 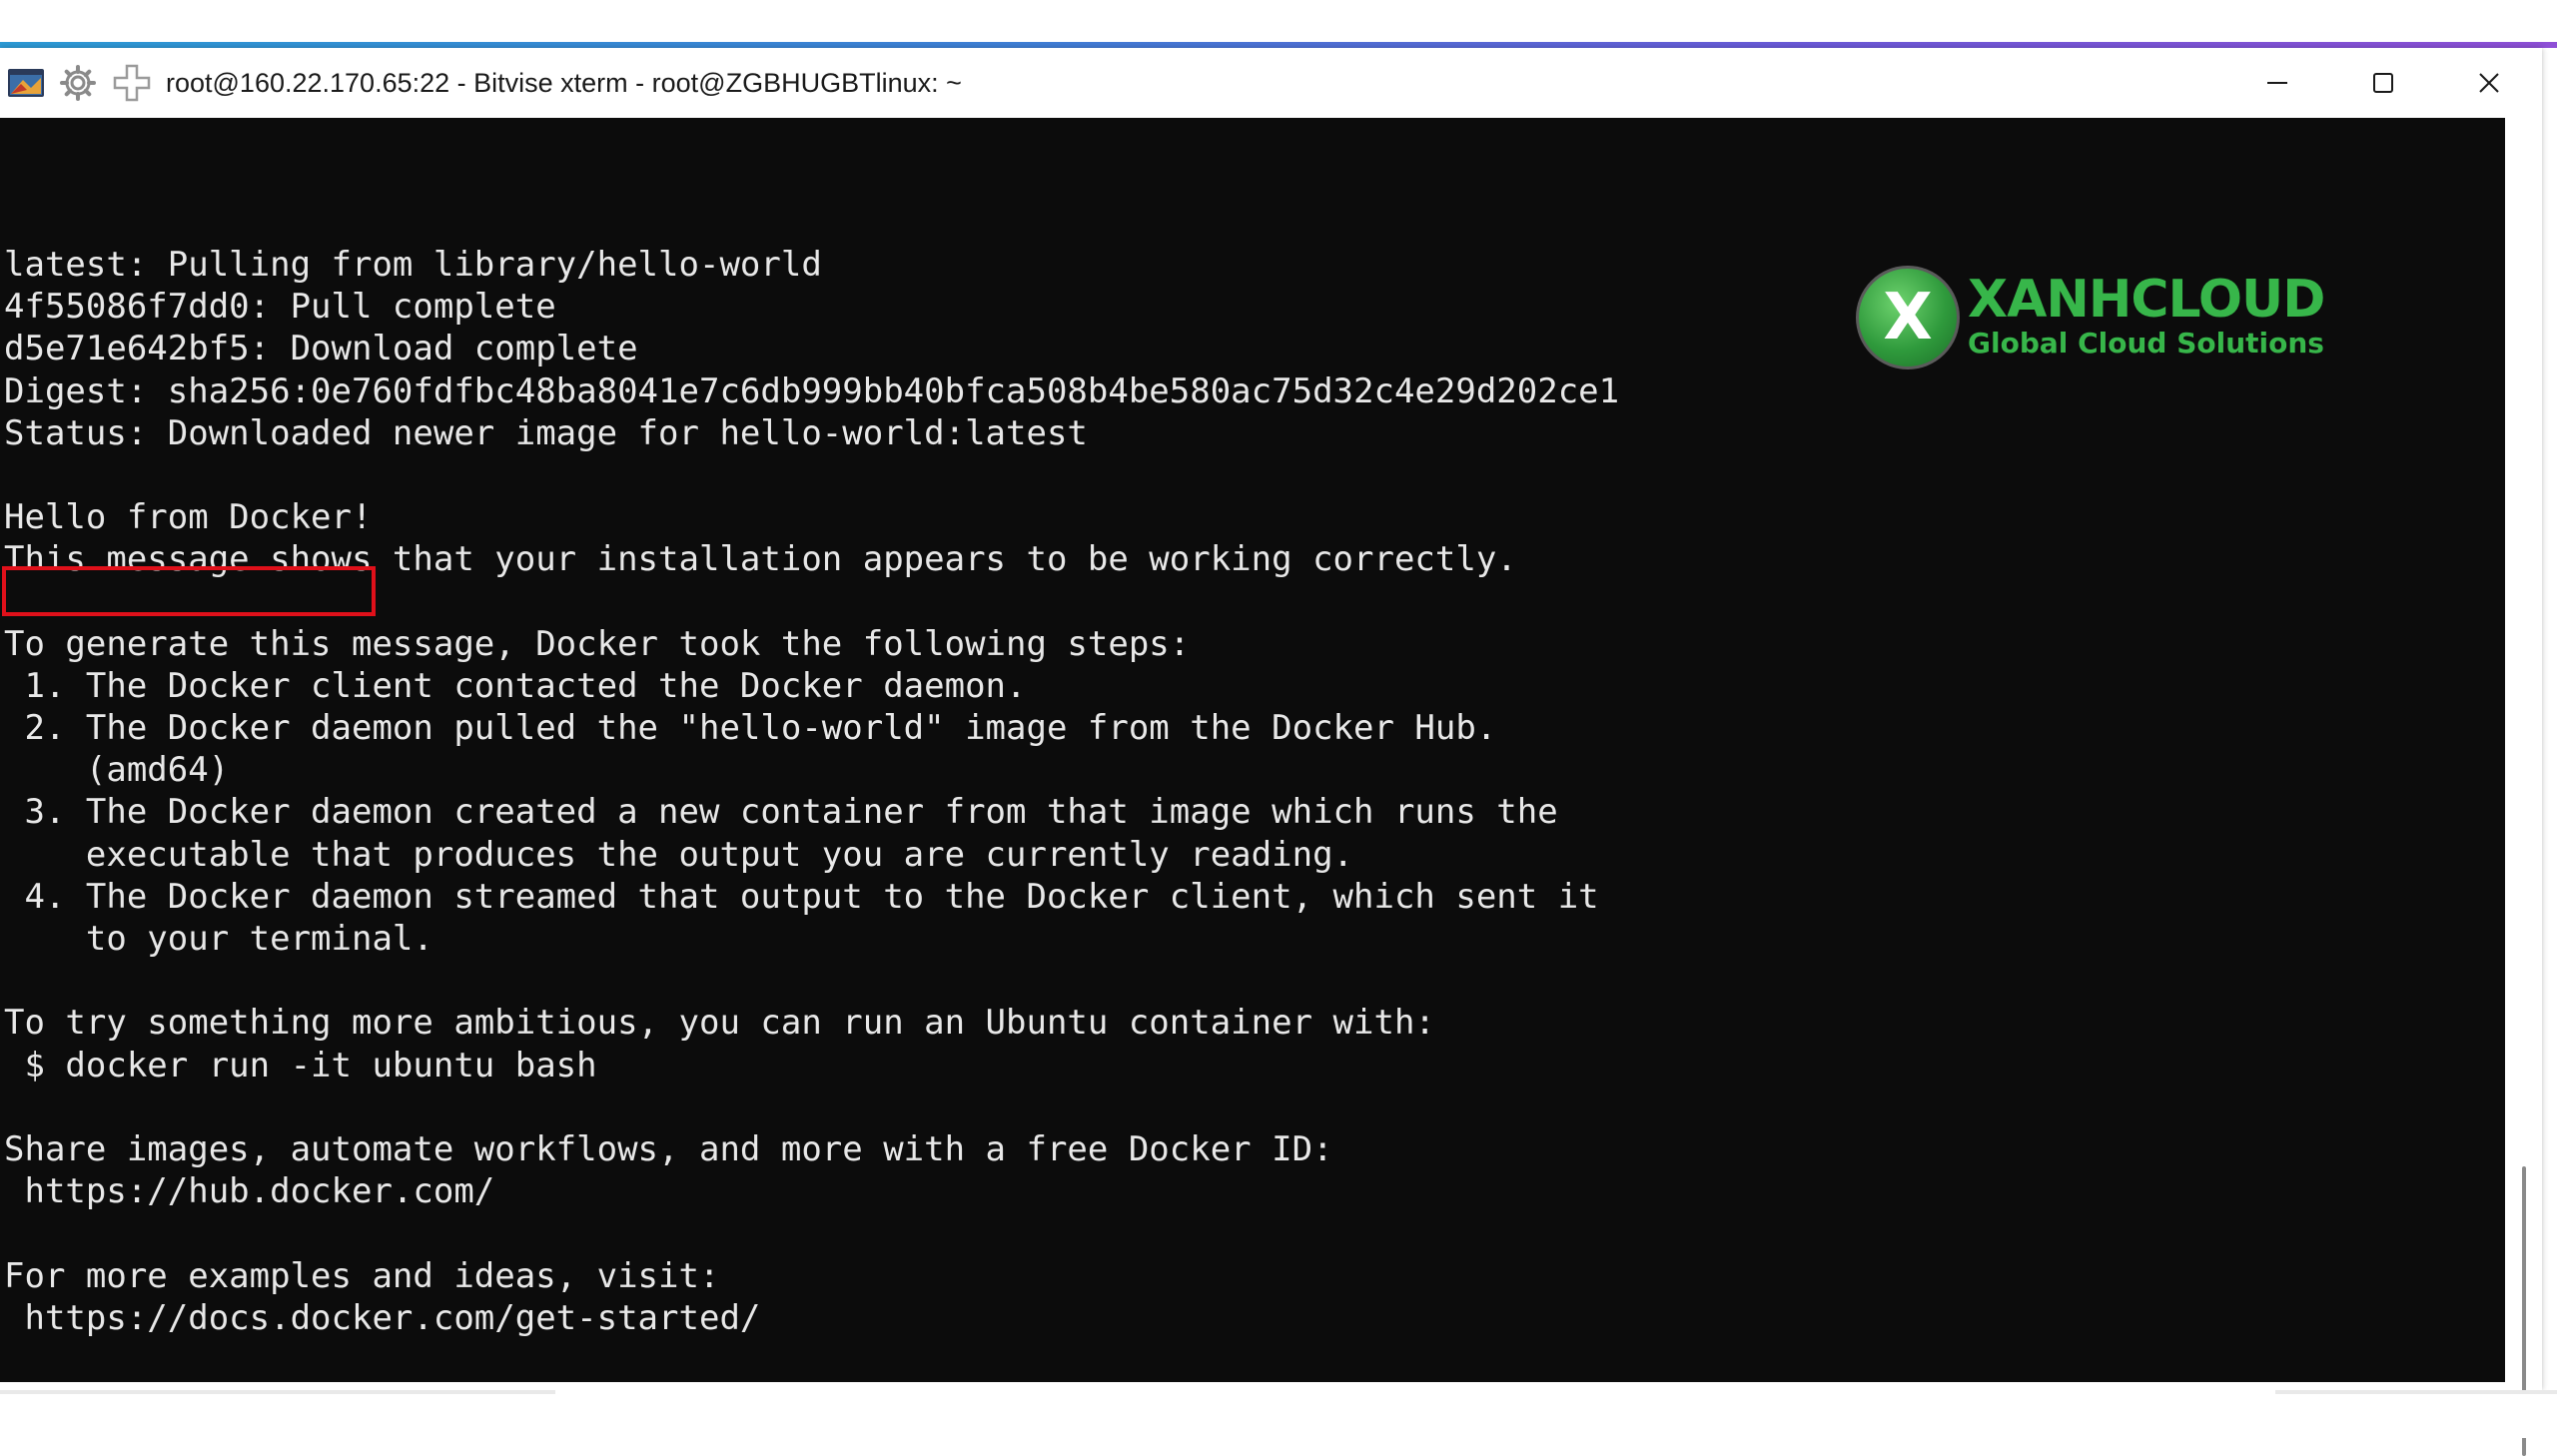 What do you see at coordinates (117, 770) in the screenshot?
I see `terminal-line: (amd64)` at bounding box center [117, 770].